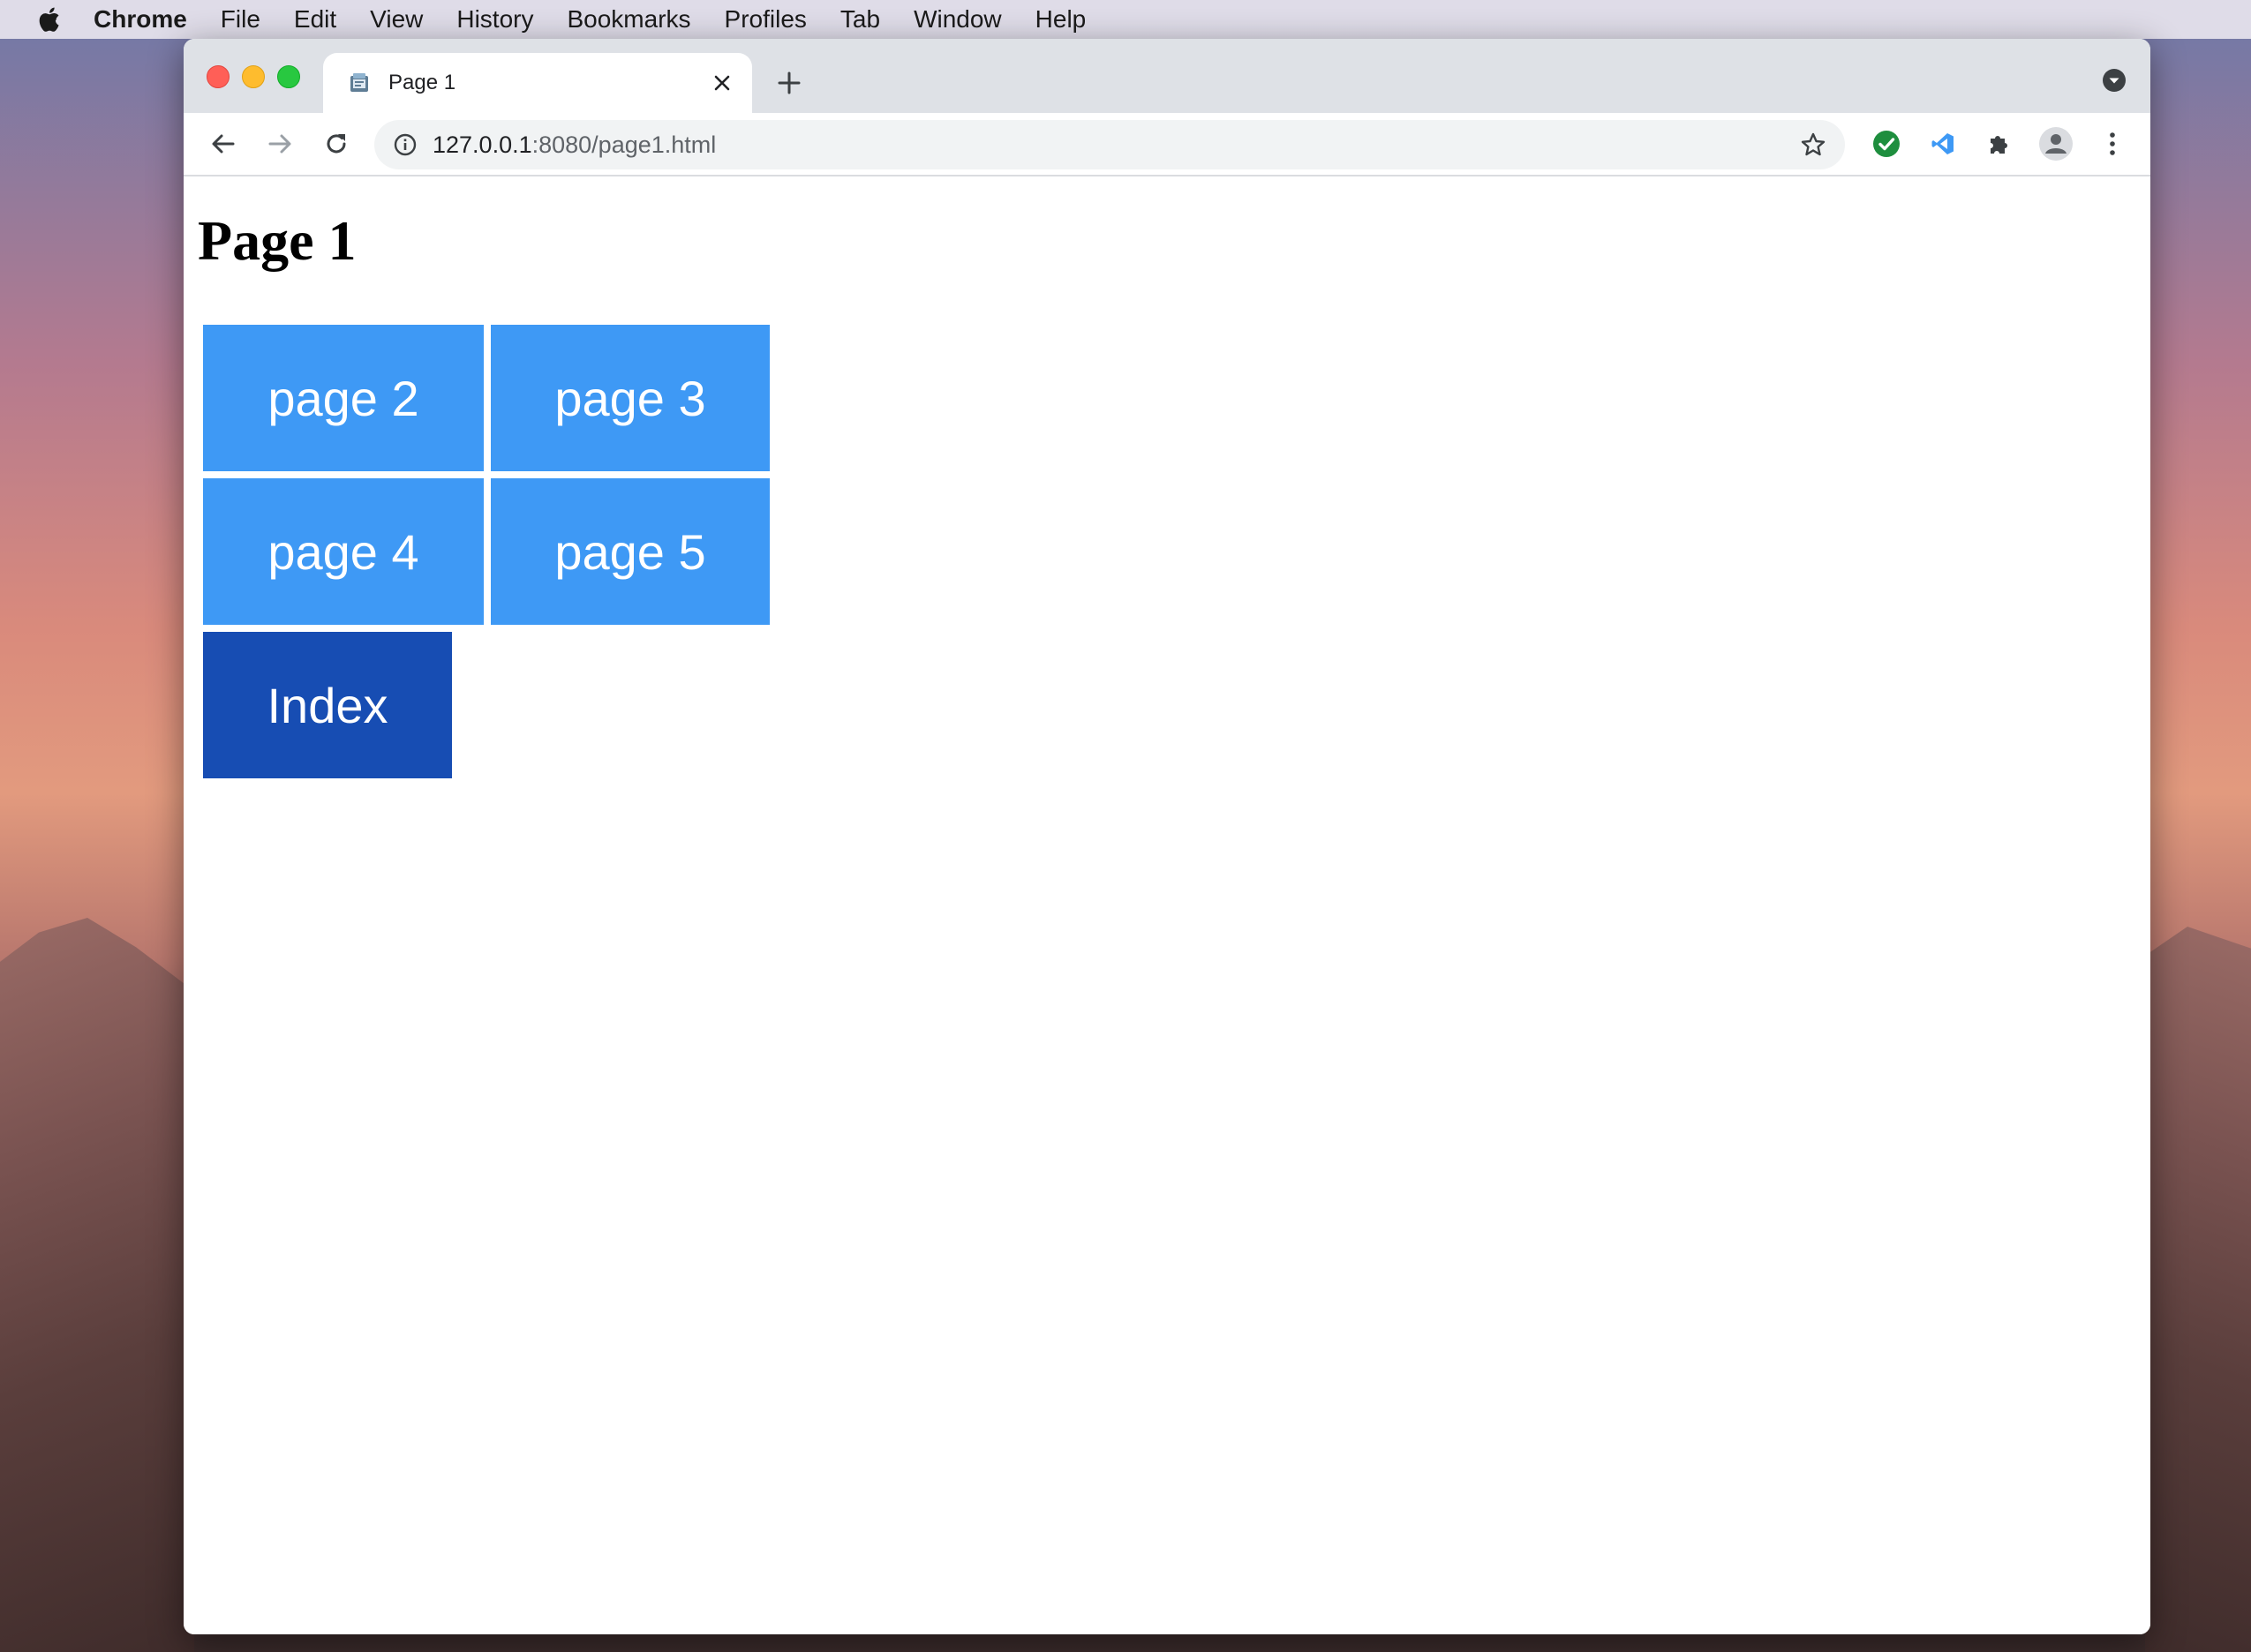 This screenshot has height=1652, width=2251. Describe the element at coordinates (766, 20) in the screenshot. I see `menu-profiles: Profiles` at that location.